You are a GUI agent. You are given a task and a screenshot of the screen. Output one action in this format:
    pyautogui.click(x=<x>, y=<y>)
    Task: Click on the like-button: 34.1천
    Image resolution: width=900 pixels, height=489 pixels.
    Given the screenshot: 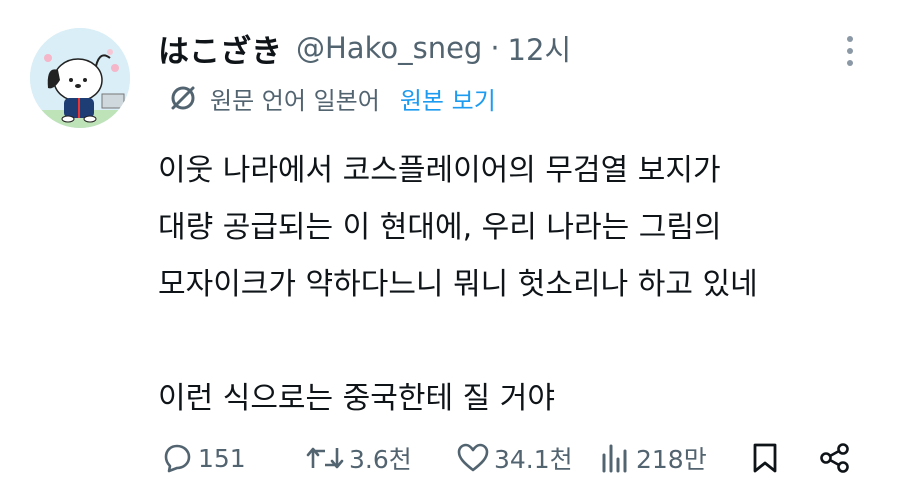 What is the action you would take?
    pyautogui.click(x=514, y=458)
    